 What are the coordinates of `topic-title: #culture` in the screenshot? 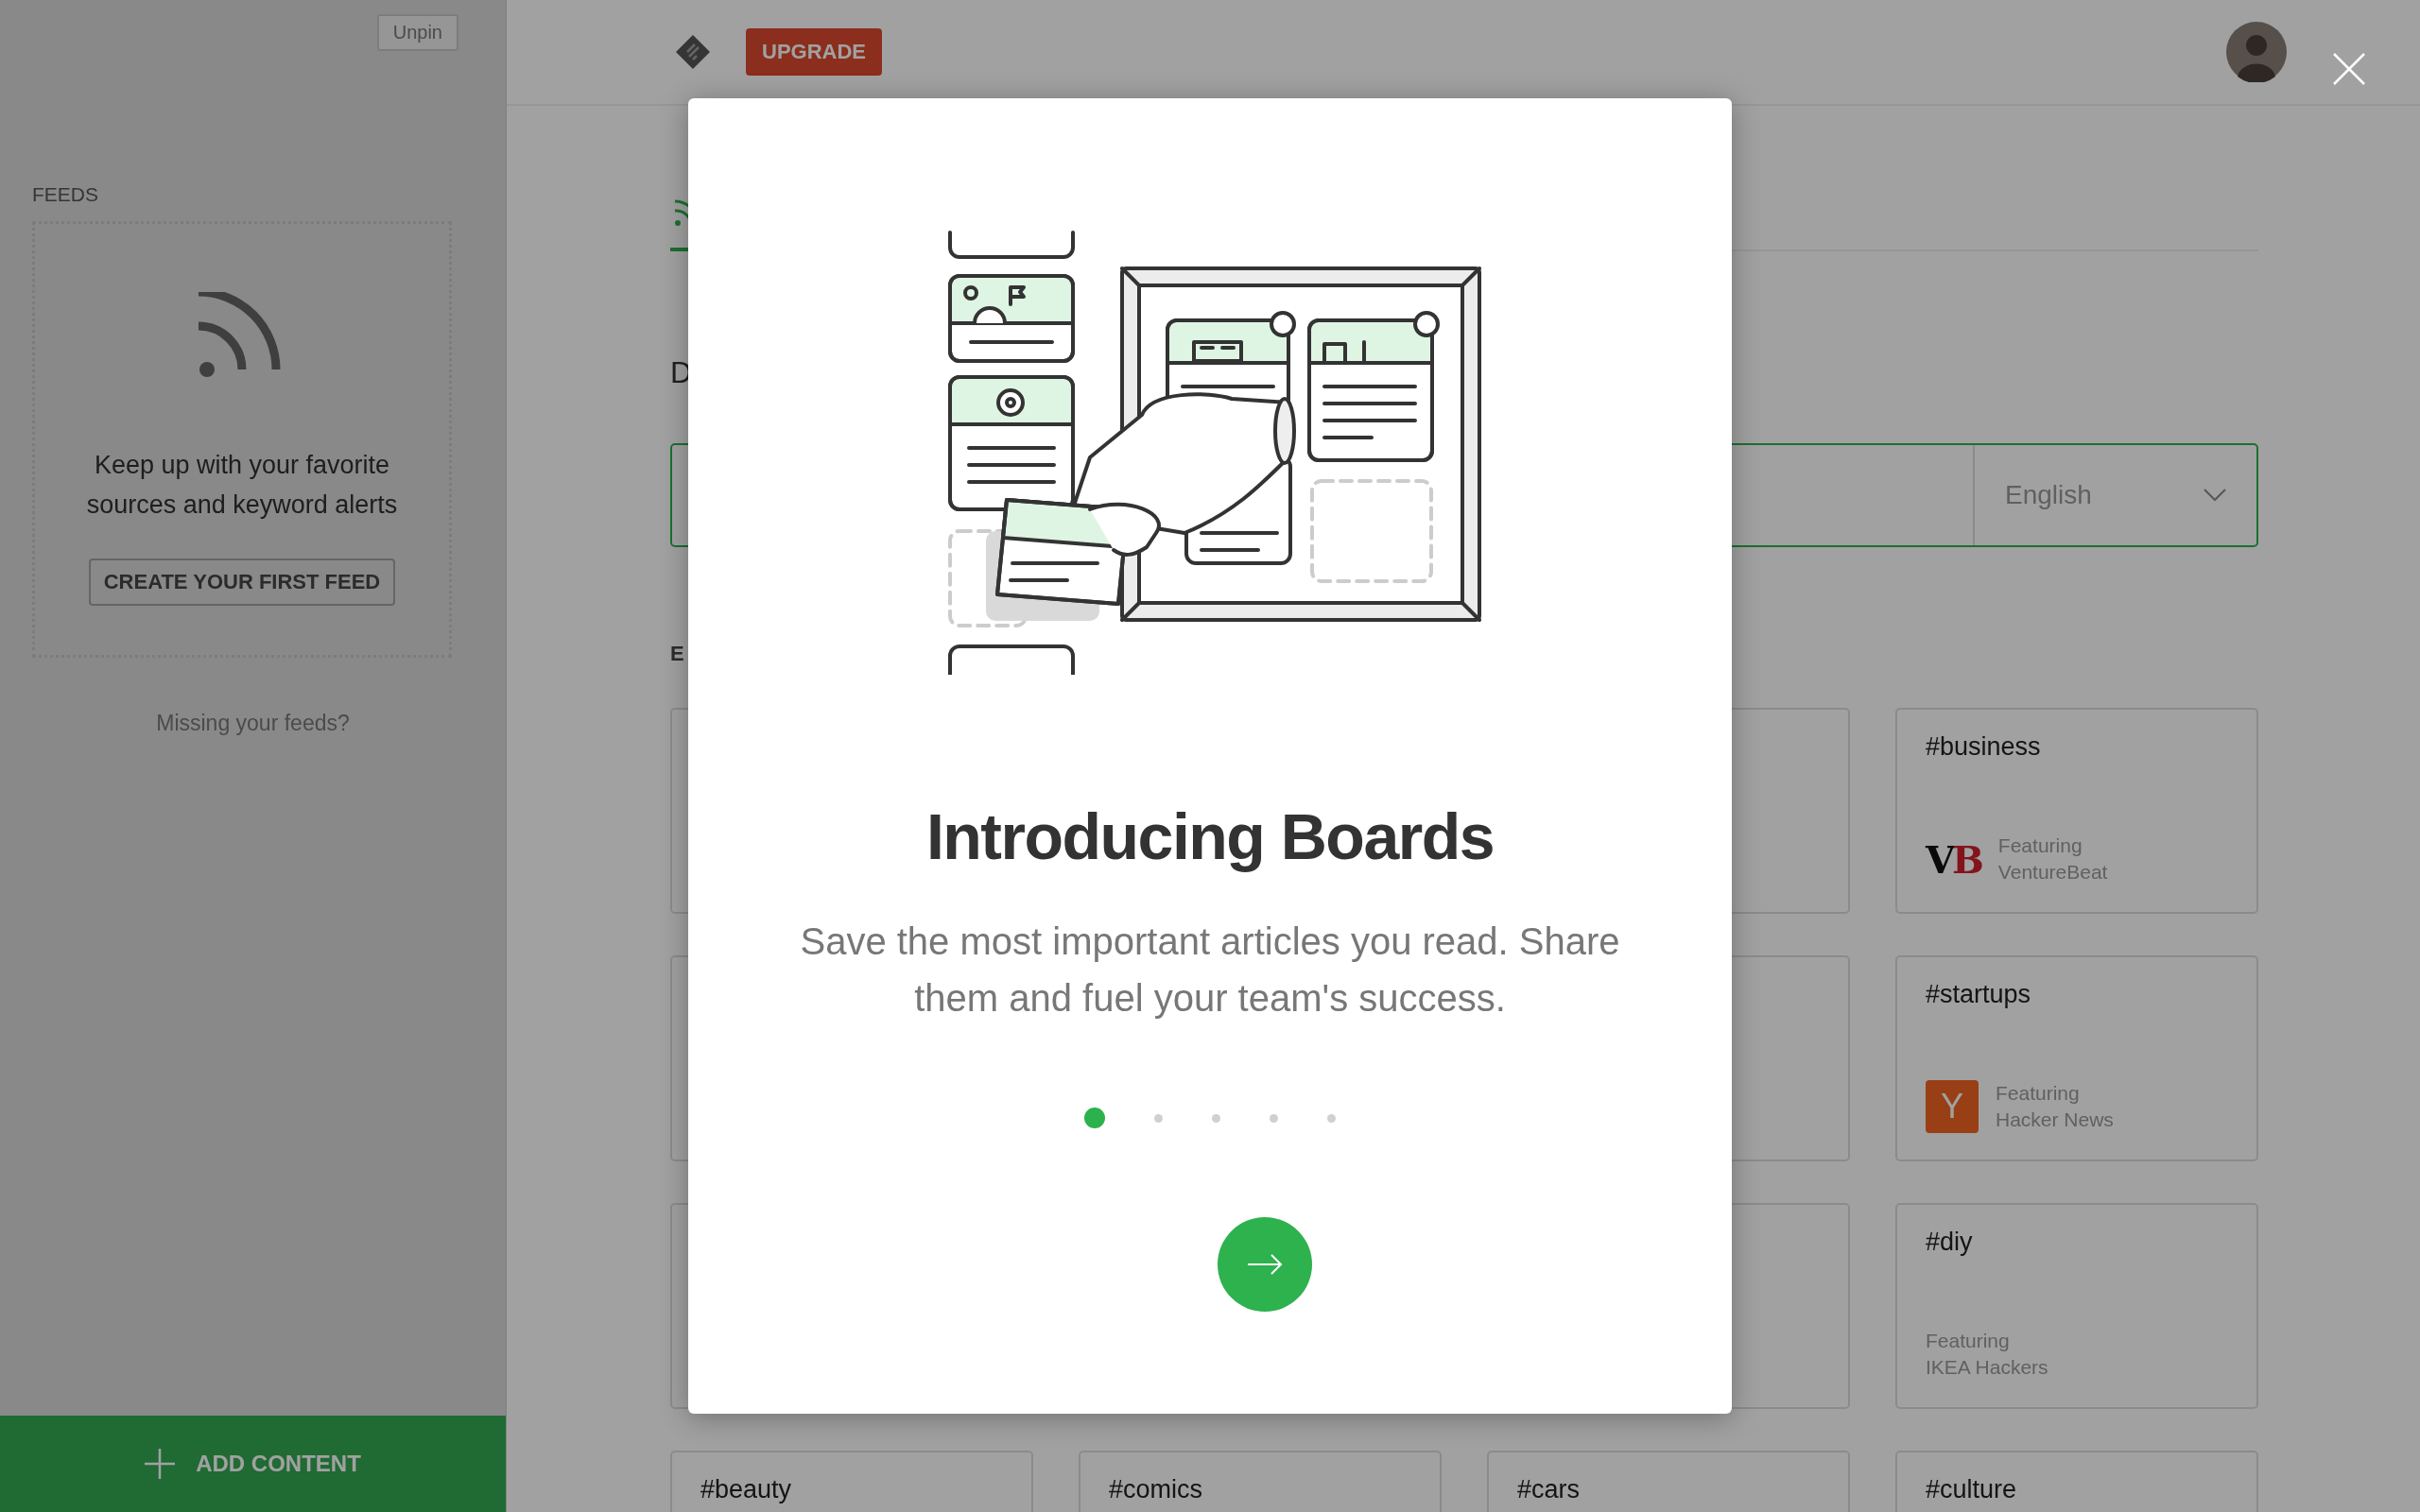 It's located at (1972, 1489).